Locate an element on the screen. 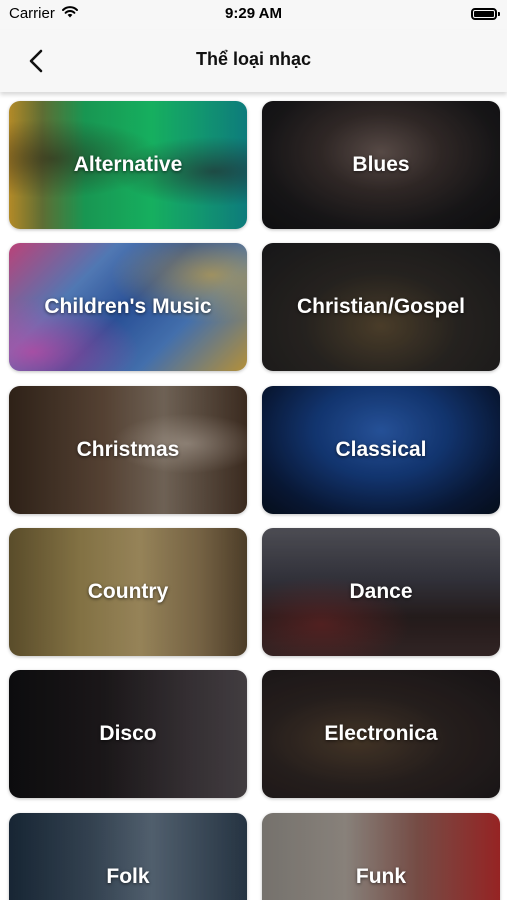 The image size is (507, 900). genre-label: Folk is located at coordinates (128, 876).